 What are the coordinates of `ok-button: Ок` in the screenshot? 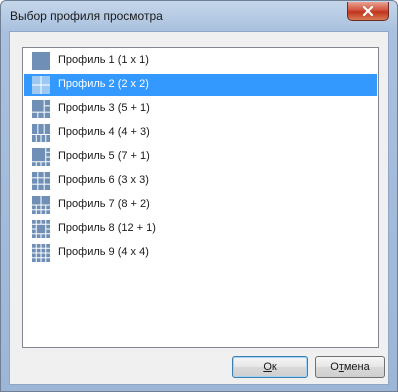 It's located at (270, 367).